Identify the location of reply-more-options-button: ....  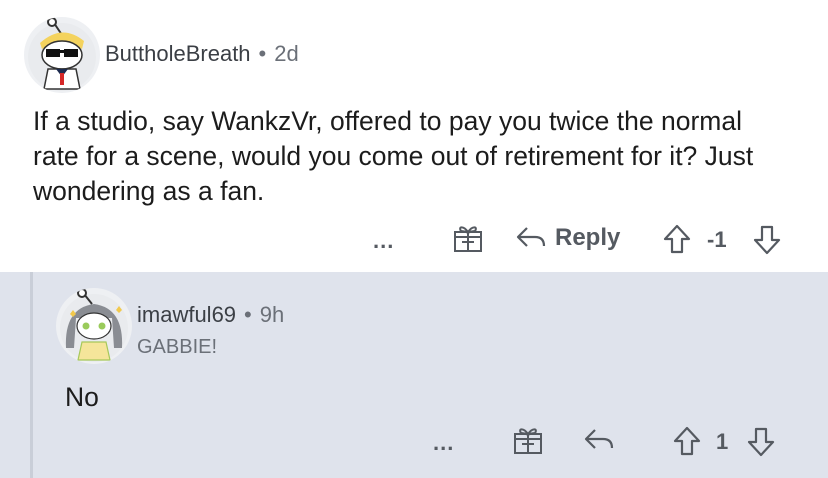
(443, 443).